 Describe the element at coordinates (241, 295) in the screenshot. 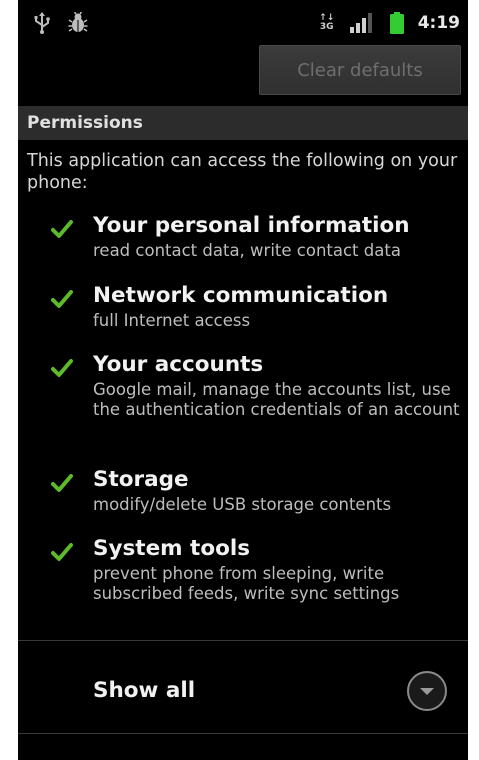

I see `permission-title: Network communication` at that location.